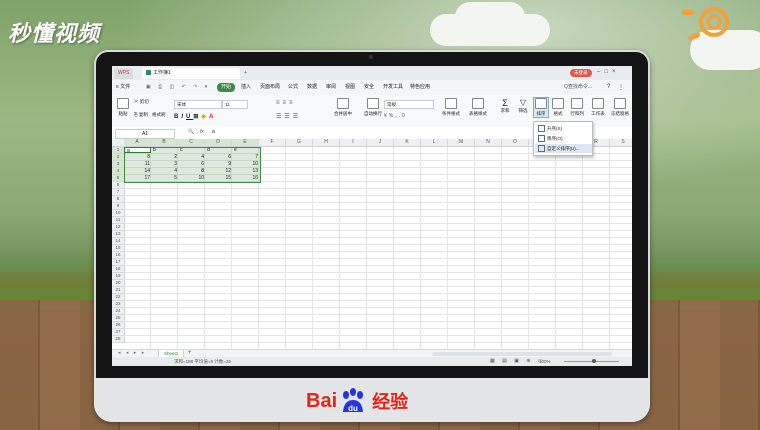 This screenshot has width=760, height=430. I want to click on view-mode-icons: ▦ ▤ ▣ ⊕ ▭, so click(518, 361).